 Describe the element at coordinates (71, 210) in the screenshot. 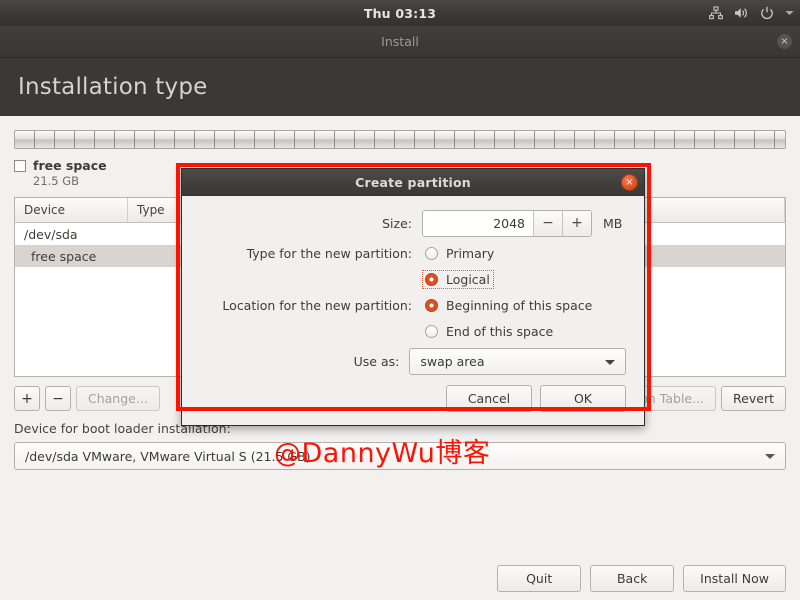

I see `column-header-device: Device` at that location.